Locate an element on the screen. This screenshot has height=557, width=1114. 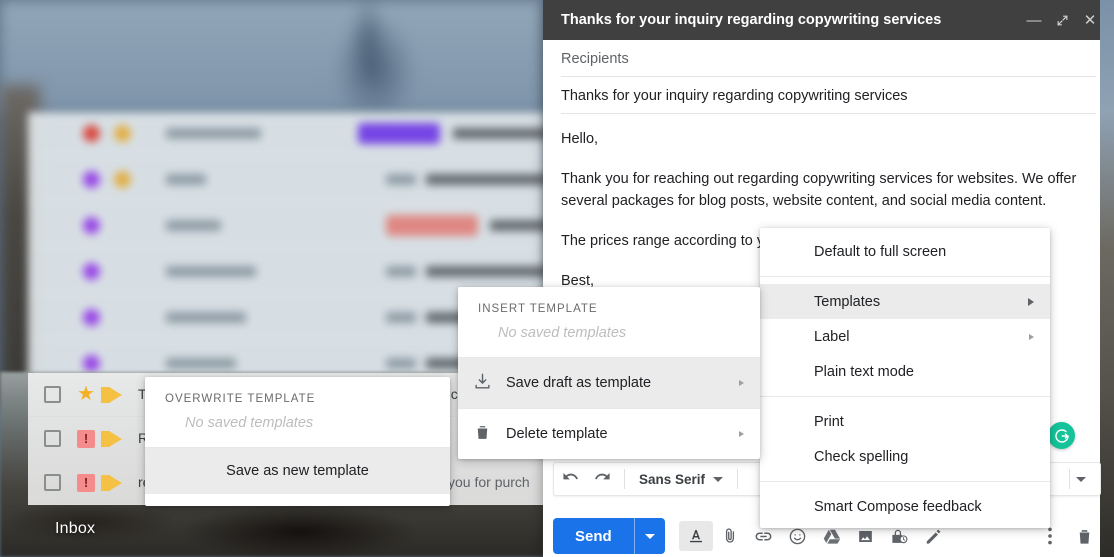
minimize-icon: — is located at coordinates (1034, 20).